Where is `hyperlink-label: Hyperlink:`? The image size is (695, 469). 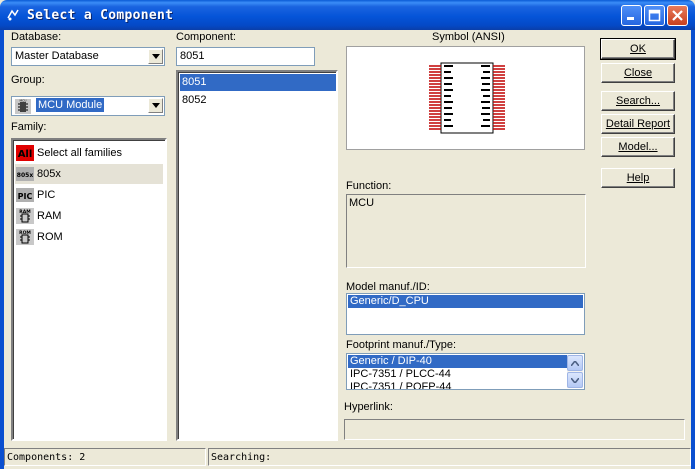
hyperlink-label: Hyperlink: is located at coordinates (368, 407).